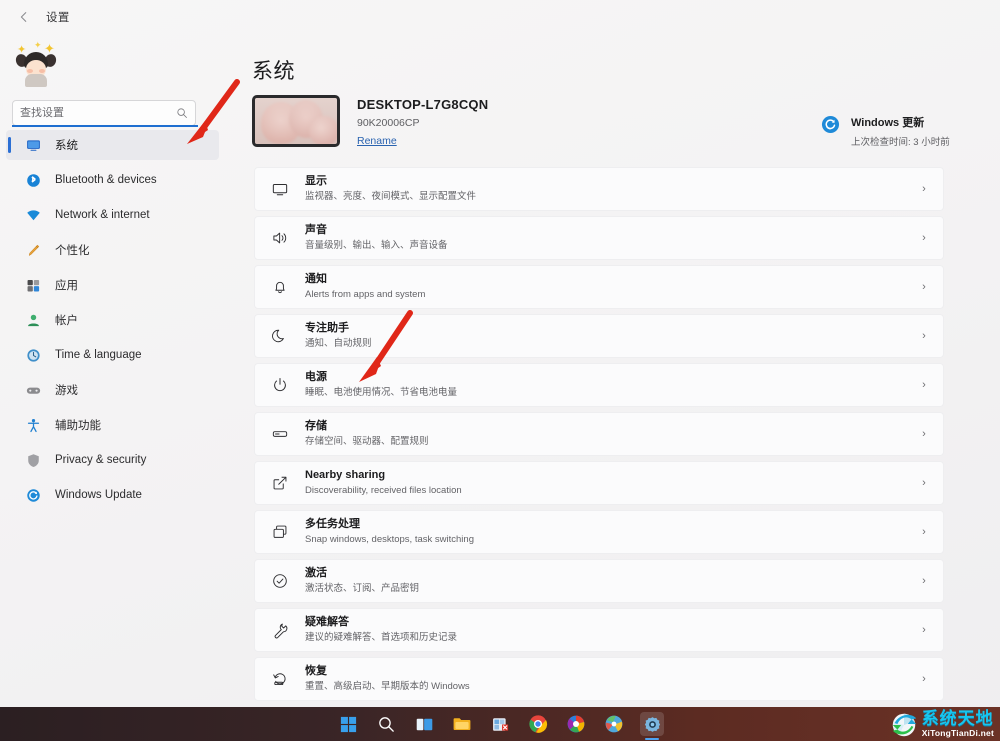 This screenshot has width=1000, height=741. I want to click on globe-arrow-logo, so click(904, 724).